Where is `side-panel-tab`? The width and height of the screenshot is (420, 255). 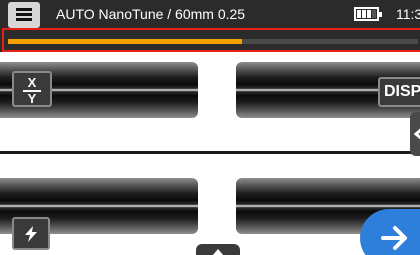 side-panel-tab is located at coordinates (415, 134).